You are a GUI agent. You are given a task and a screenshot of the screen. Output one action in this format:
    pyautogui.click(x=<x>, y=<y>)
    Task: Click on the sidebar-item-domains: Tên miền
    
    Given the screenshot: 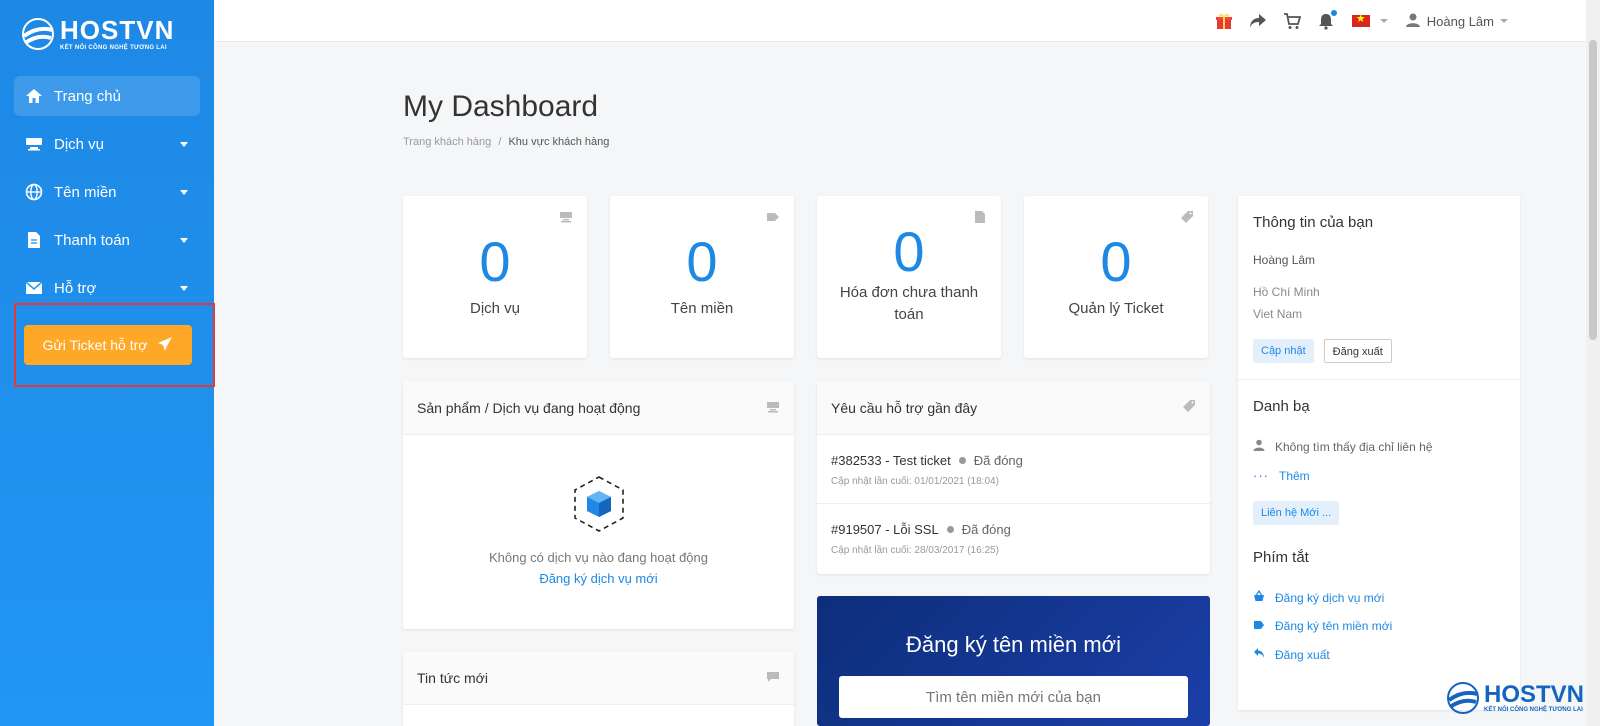 What is the action you would take?
    pyautogui.click(x=107, y=192)
    